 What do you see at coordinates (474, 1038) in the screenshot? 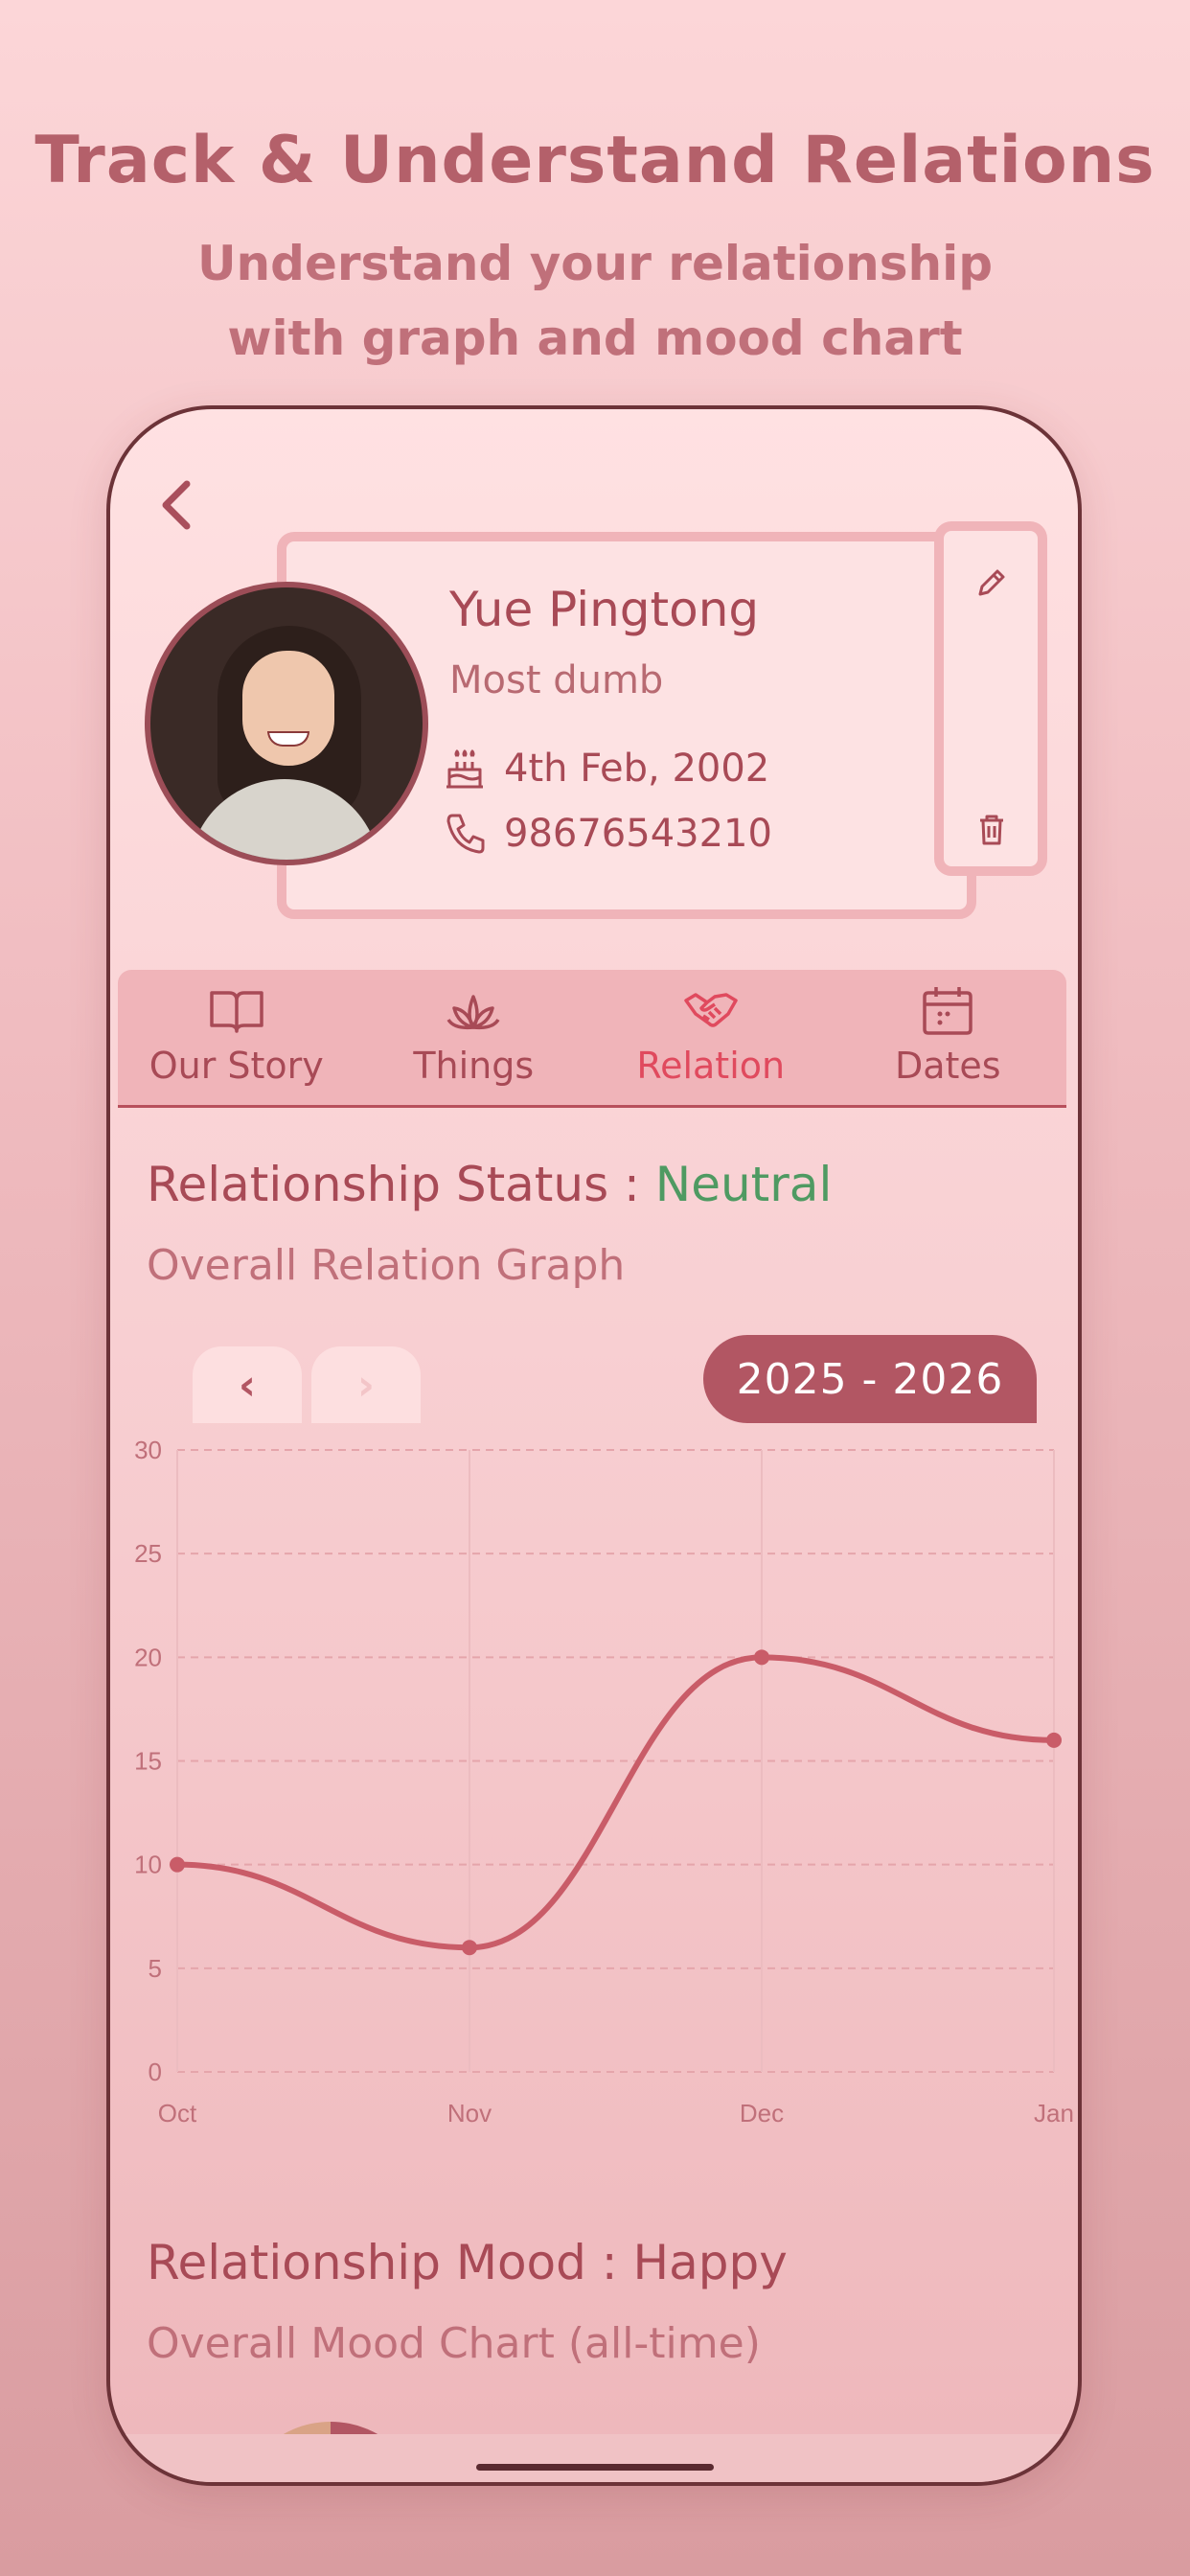
I see `tab-things: Things` at bounding box center [474, 1038].